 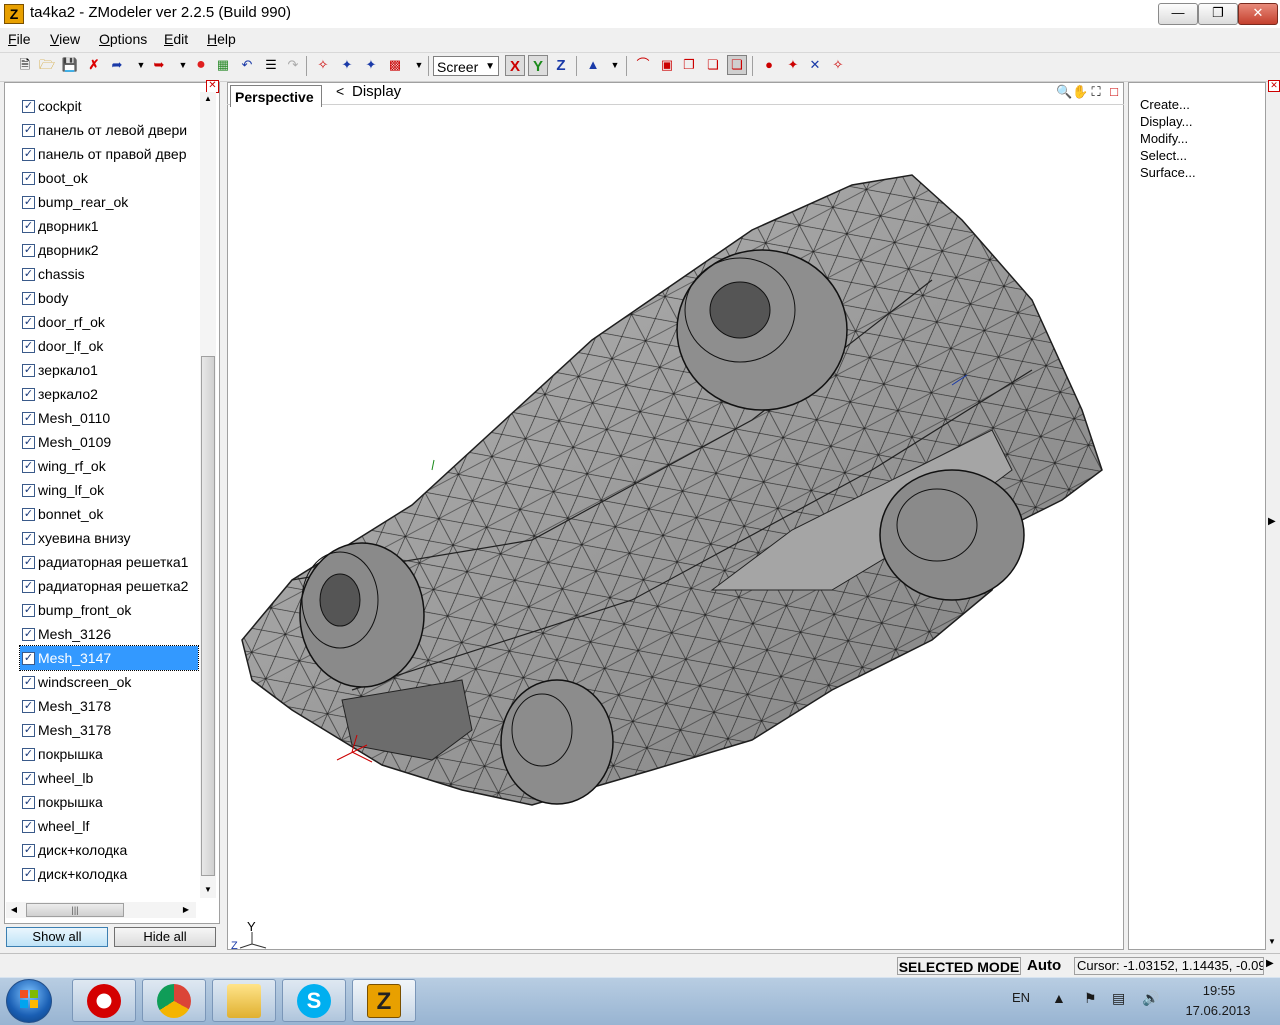 I want to click on select-dropdown-icon: ▼, so click(x=419, y=65).